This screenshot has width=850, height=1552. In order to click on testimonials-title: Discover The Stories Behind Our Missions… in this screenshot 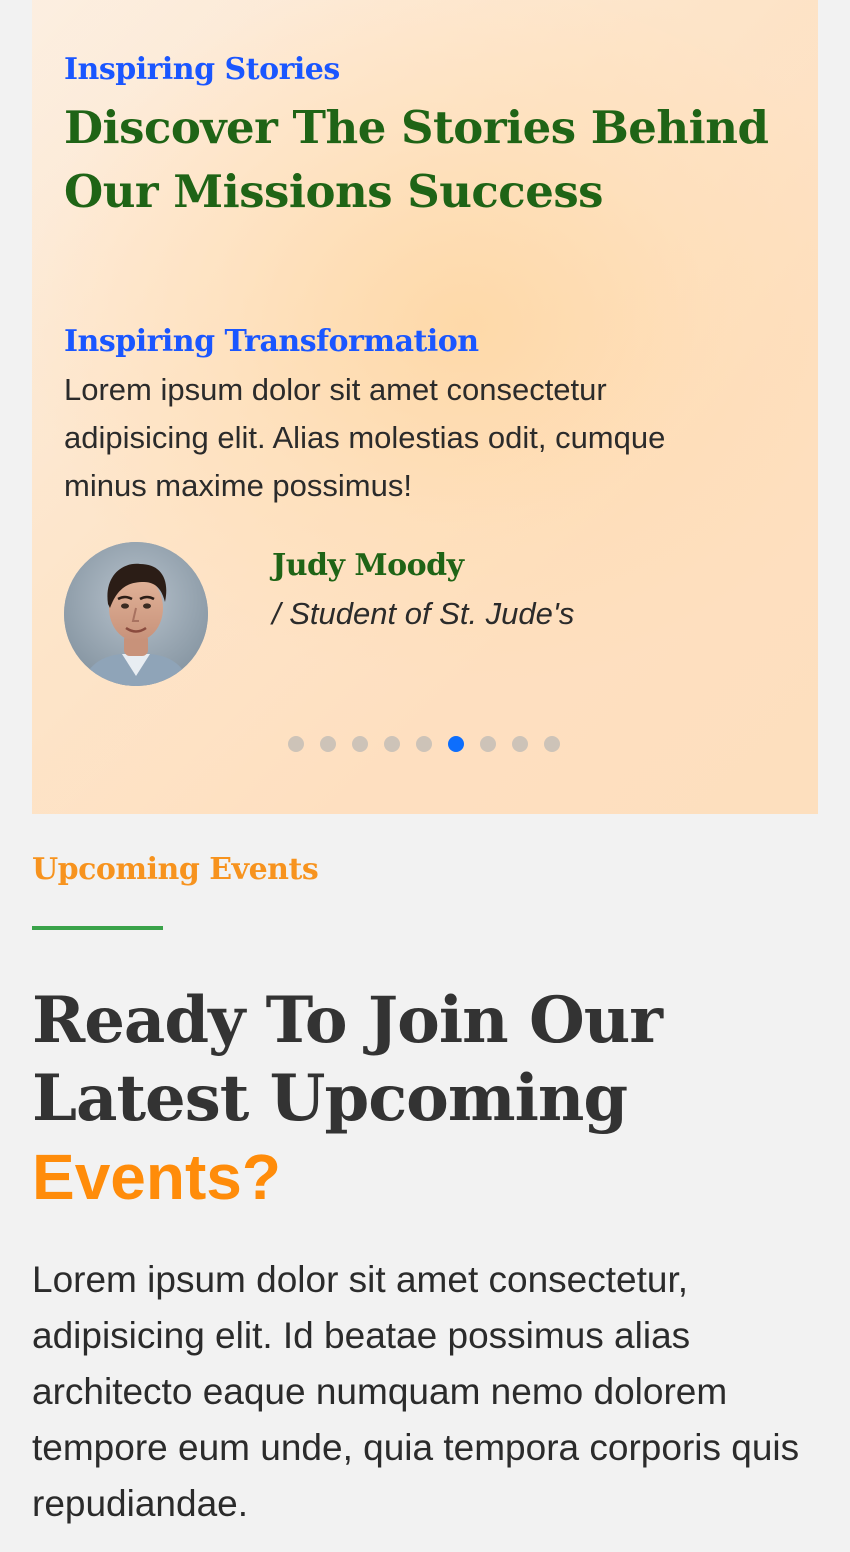, I will do `click(416, 159)`.